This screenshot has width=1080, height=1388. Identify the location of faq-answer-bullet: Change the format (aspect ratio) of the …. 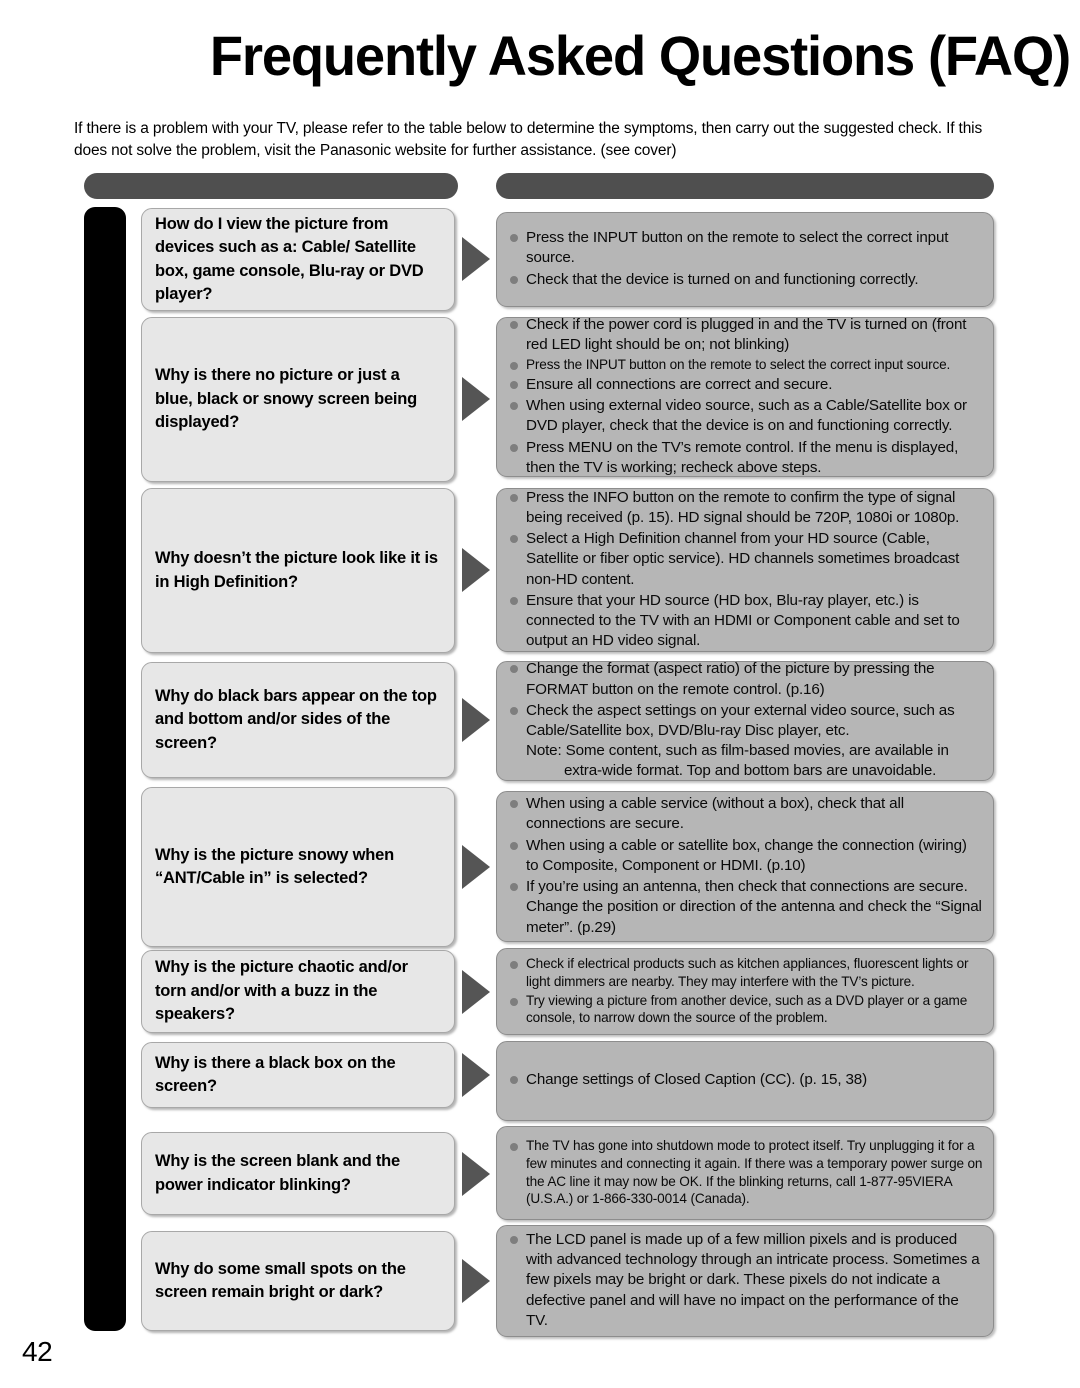
(744, 679).